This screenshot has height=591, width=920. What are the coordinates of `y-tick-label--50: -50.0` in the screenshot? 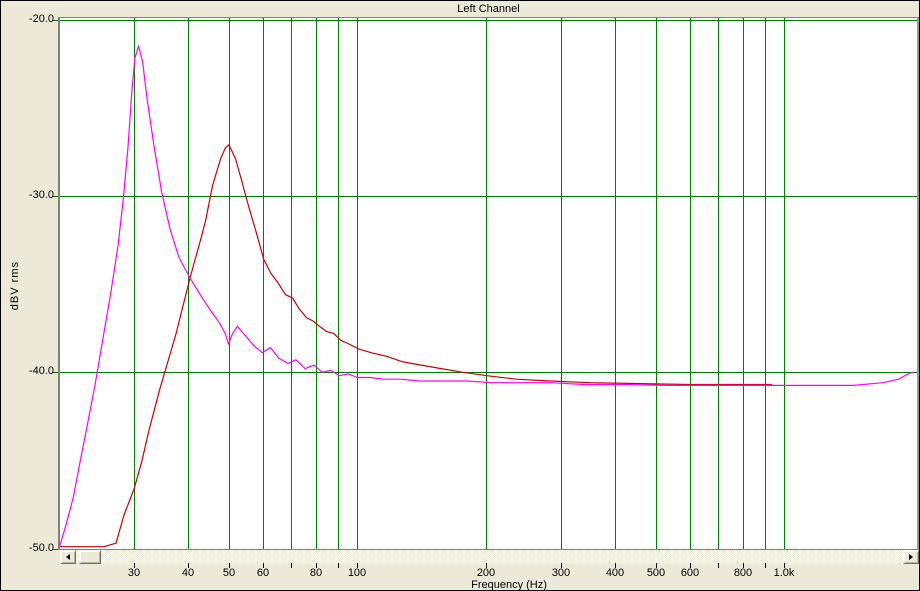 It's located at (41, 548).